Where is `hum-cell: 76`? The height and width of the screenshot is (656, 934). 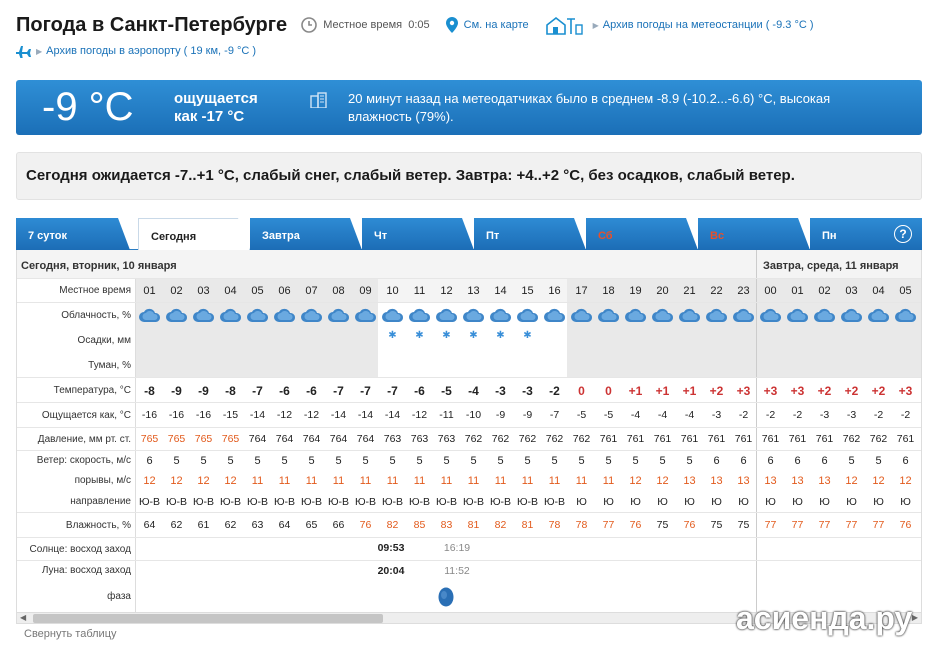 hum-cell: 76 is located at coordinates (365, 525).